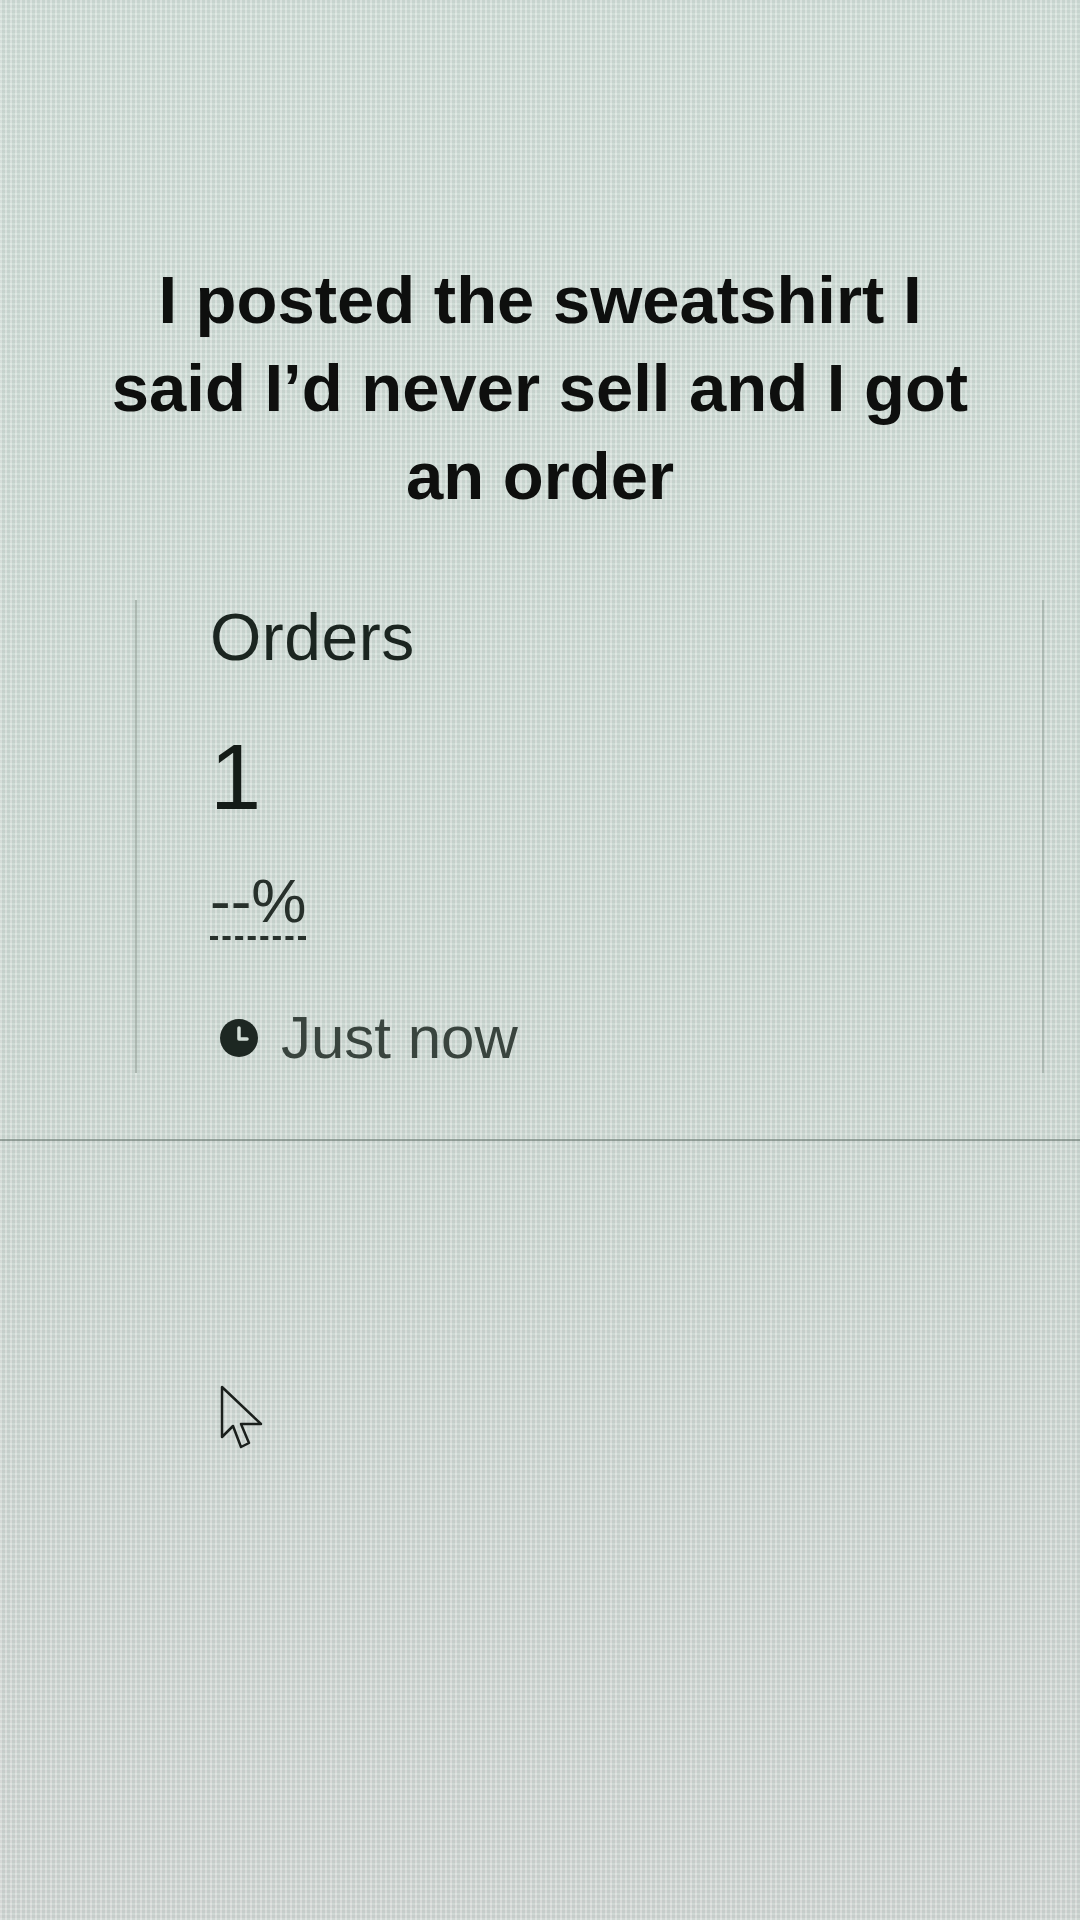 The image size is (1080, 1920). What do you see at coordinates (239, 1038) in the screenshot?
I see `clock-icon` at bounding box center [239, 1038].